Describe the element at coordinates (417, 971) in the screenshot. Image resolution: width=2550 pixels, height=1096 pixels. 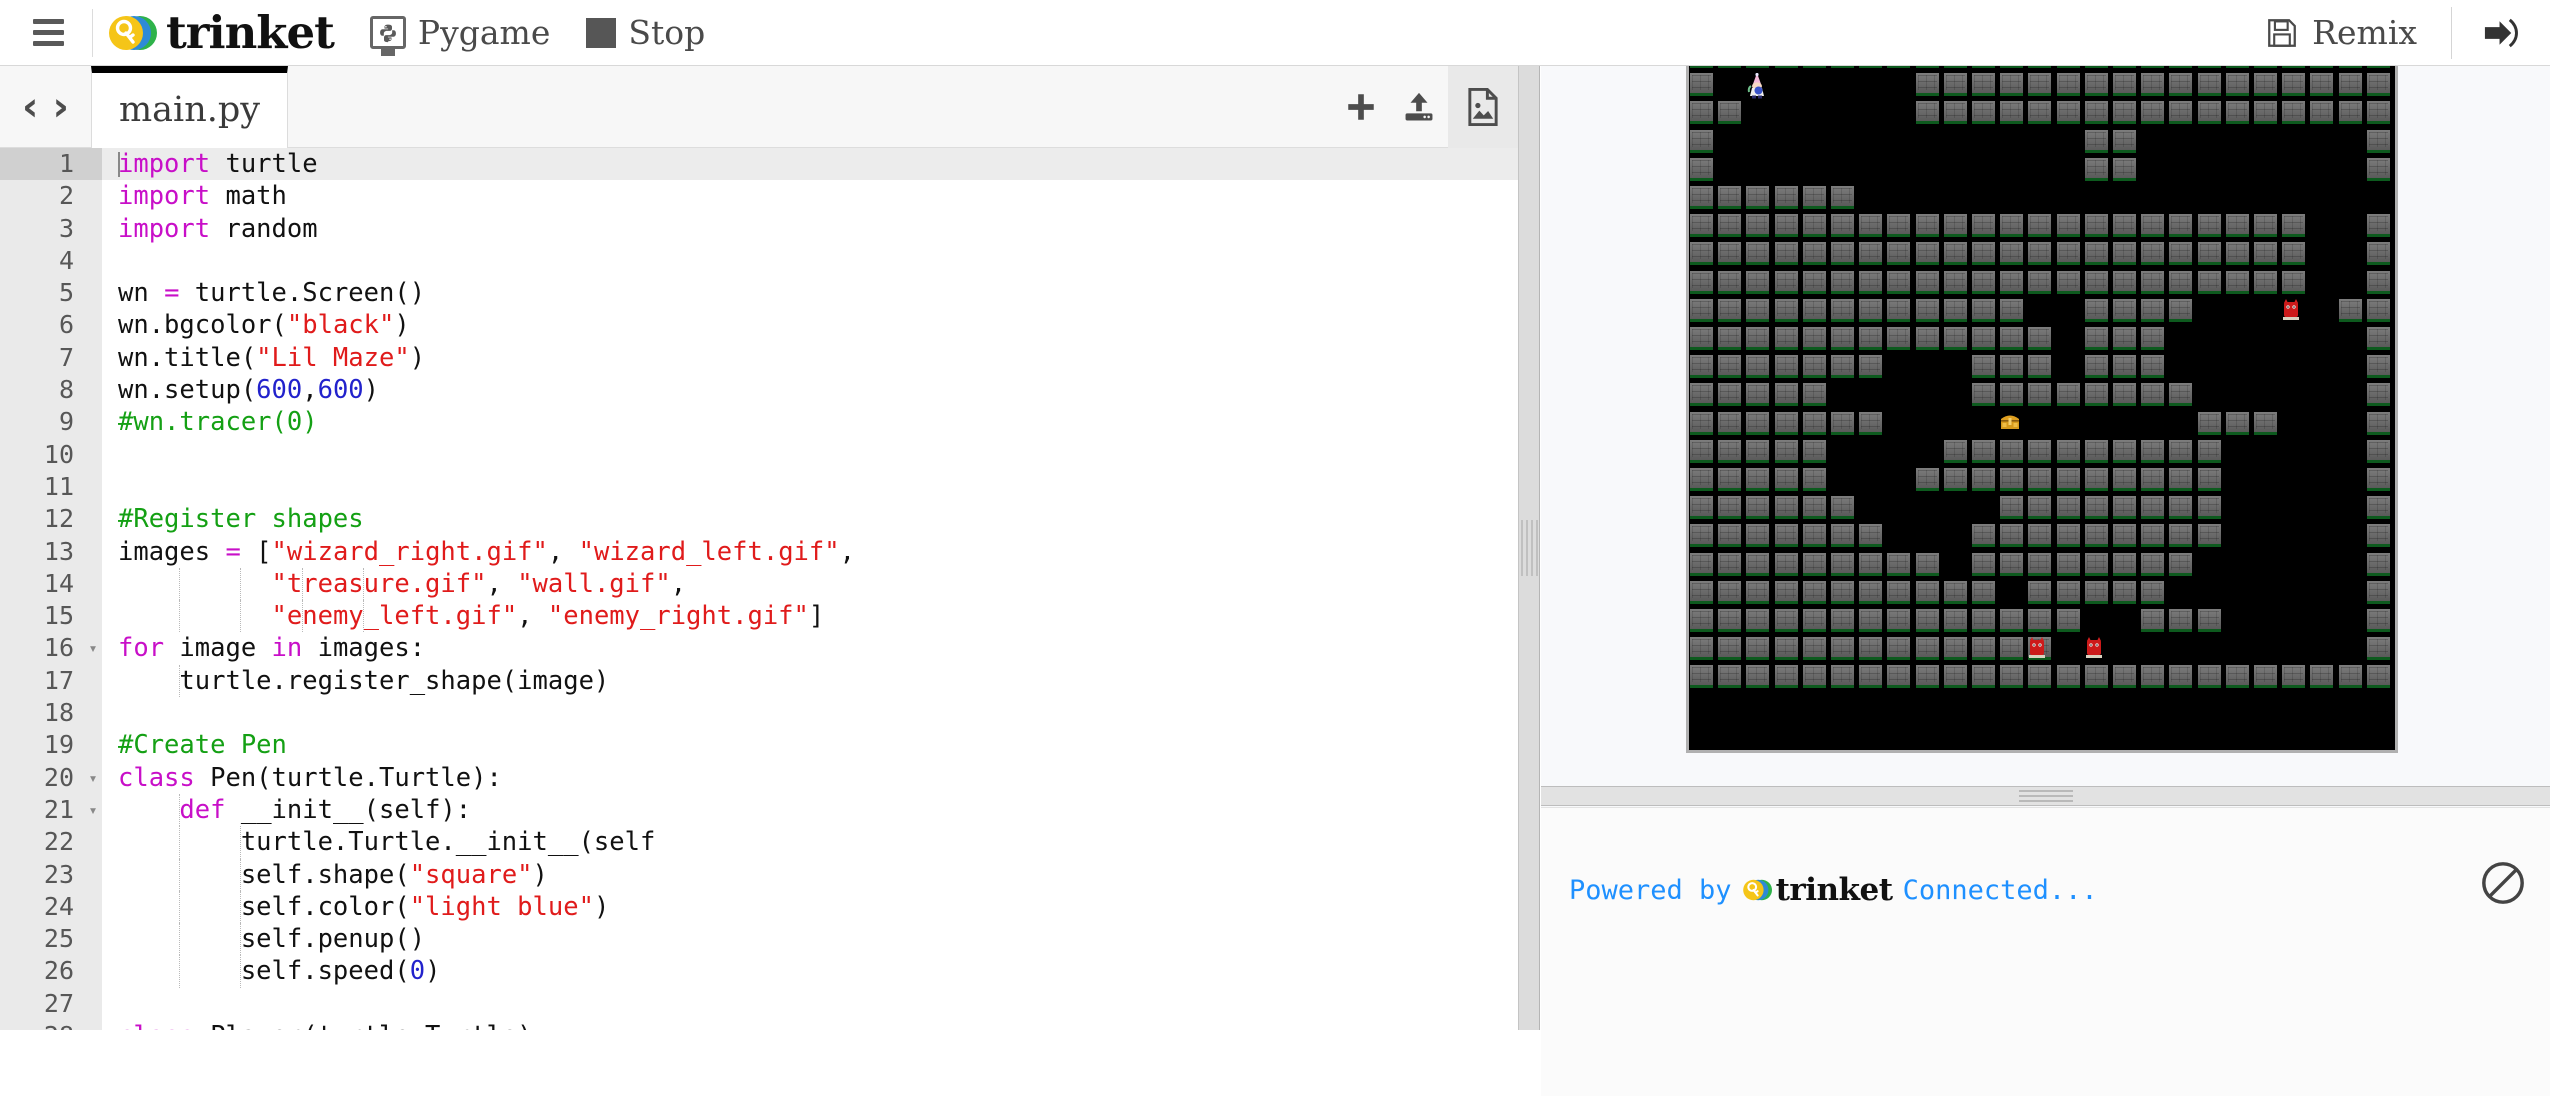
I see `code-token: 0` at that location.